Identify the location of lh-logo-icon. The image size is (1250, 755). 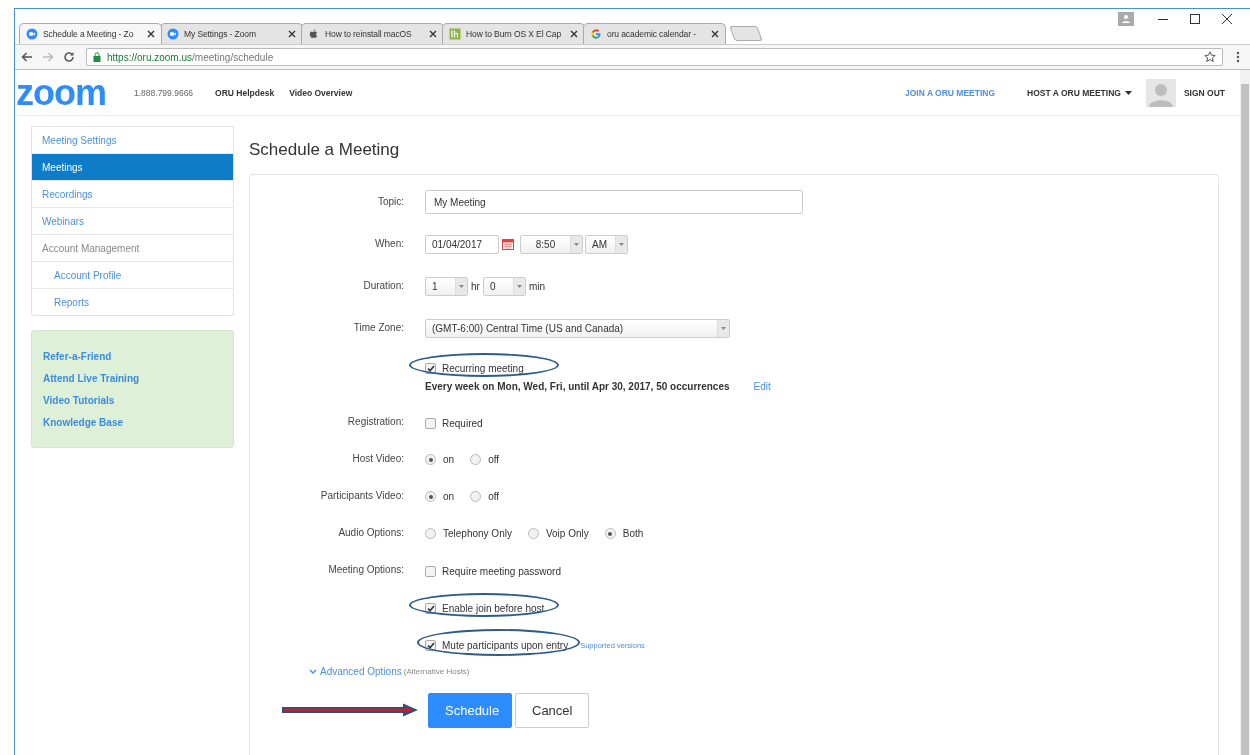
(455, 34).